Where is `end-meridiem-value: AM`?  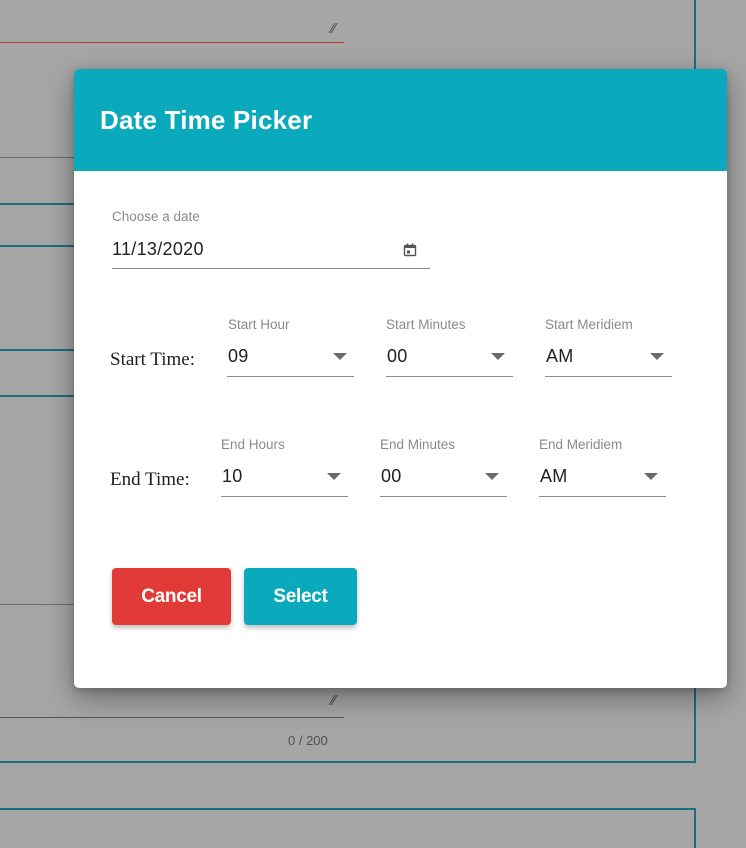
end-meridiem-value: AM is located at coordinates (554, 476).